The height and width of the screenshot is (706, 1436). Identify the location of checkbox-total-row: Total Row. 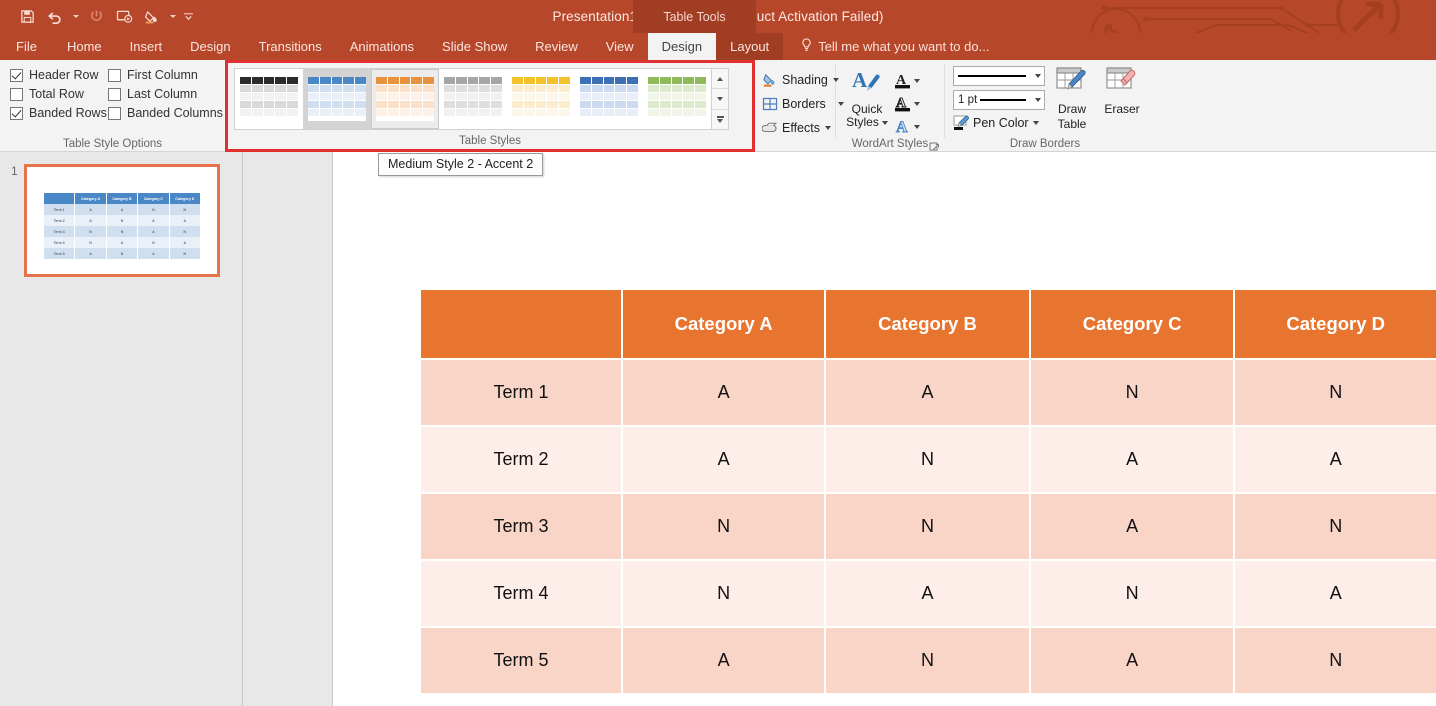
(59, 94).